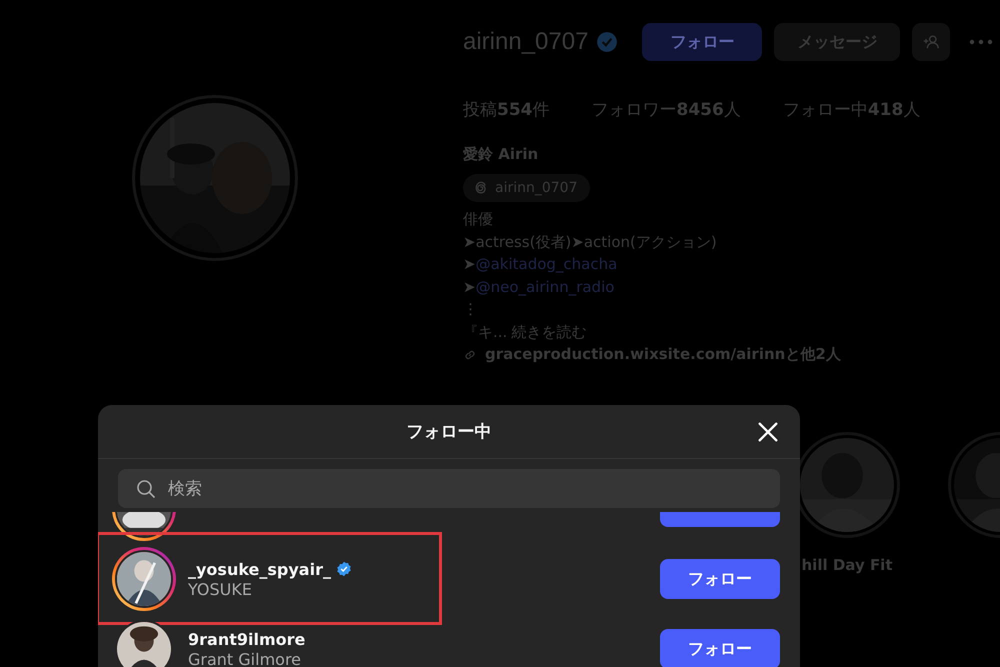  I want to click on stat-text: 投稿554件, so click(506, 109).